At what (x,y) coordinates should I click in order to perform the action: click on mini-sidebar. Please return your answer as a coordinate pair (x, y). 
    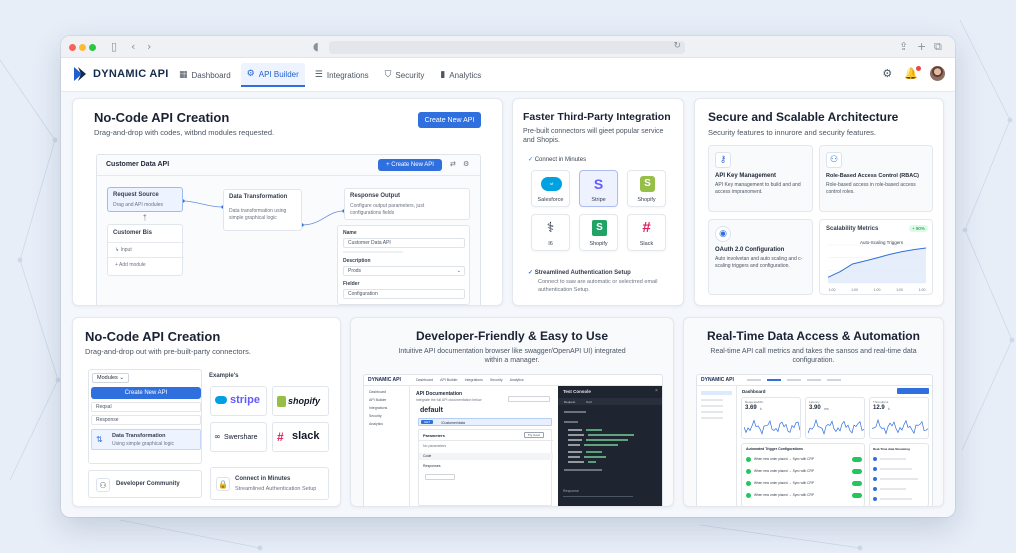
    Looking at the image, I should click on (717, 446).